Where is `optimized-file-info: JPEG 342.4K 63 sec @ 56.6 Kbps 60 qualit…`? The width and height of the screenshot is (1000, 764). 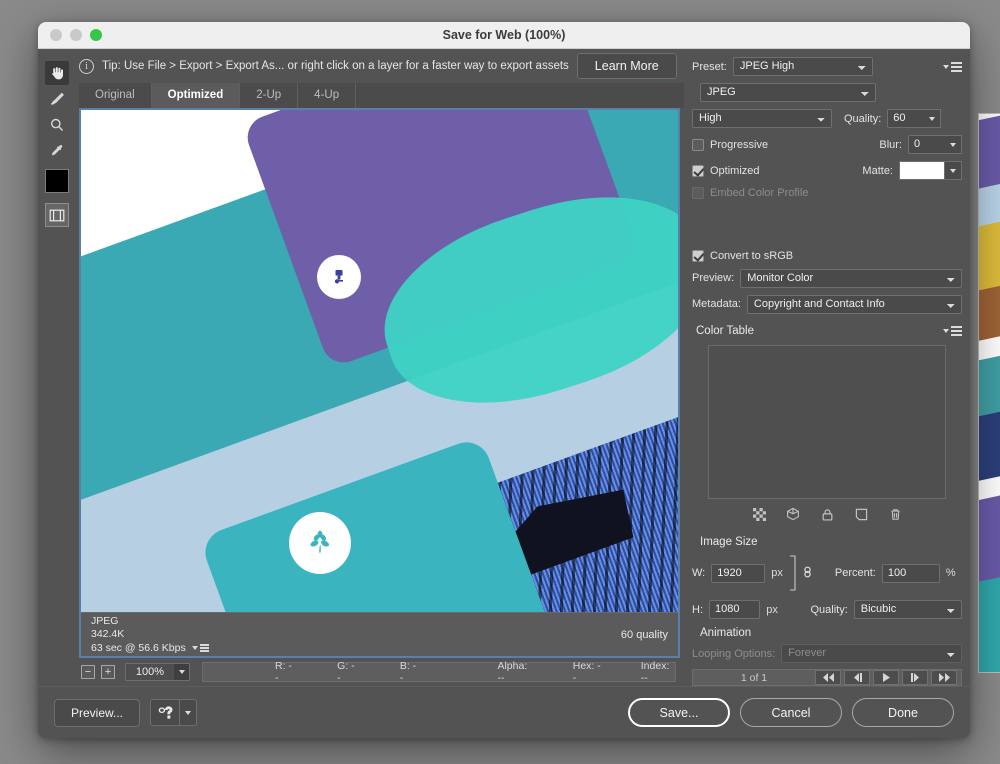
optimized-file-info: JPEG 342.4K 63 sec @ 56.6 Kbps 60 qualit… is located at coordinates (379, 634).